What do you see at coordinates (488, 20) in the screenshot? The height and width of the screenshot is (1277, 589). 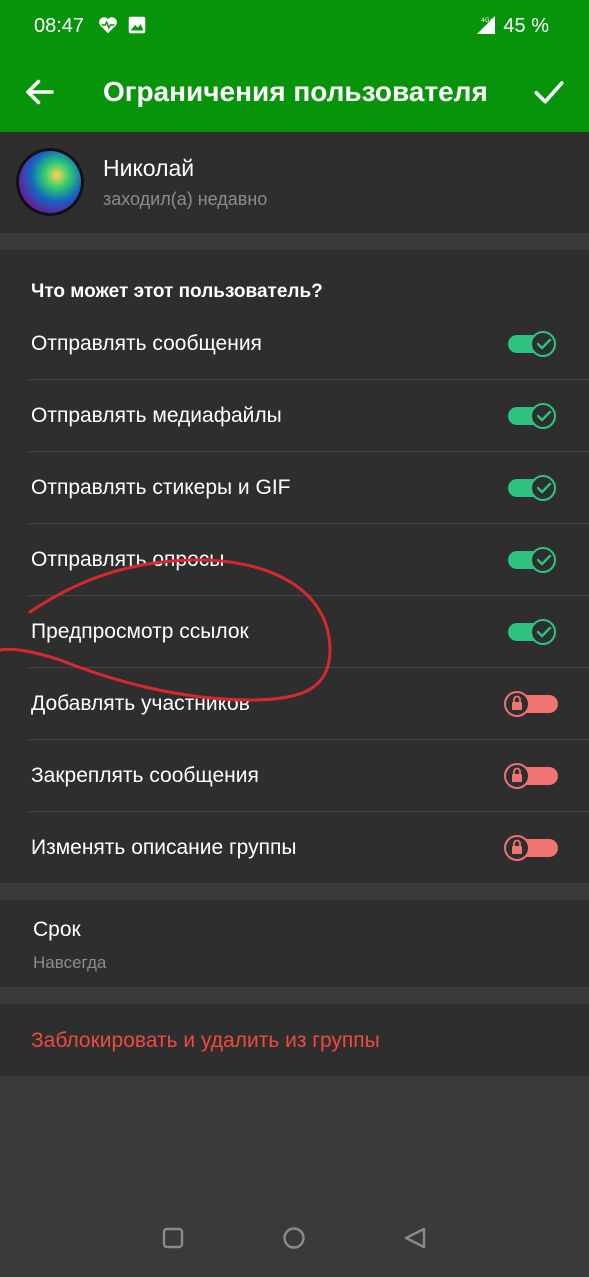 I see `svg-text: 4G+` at bounding box center [488, 20].